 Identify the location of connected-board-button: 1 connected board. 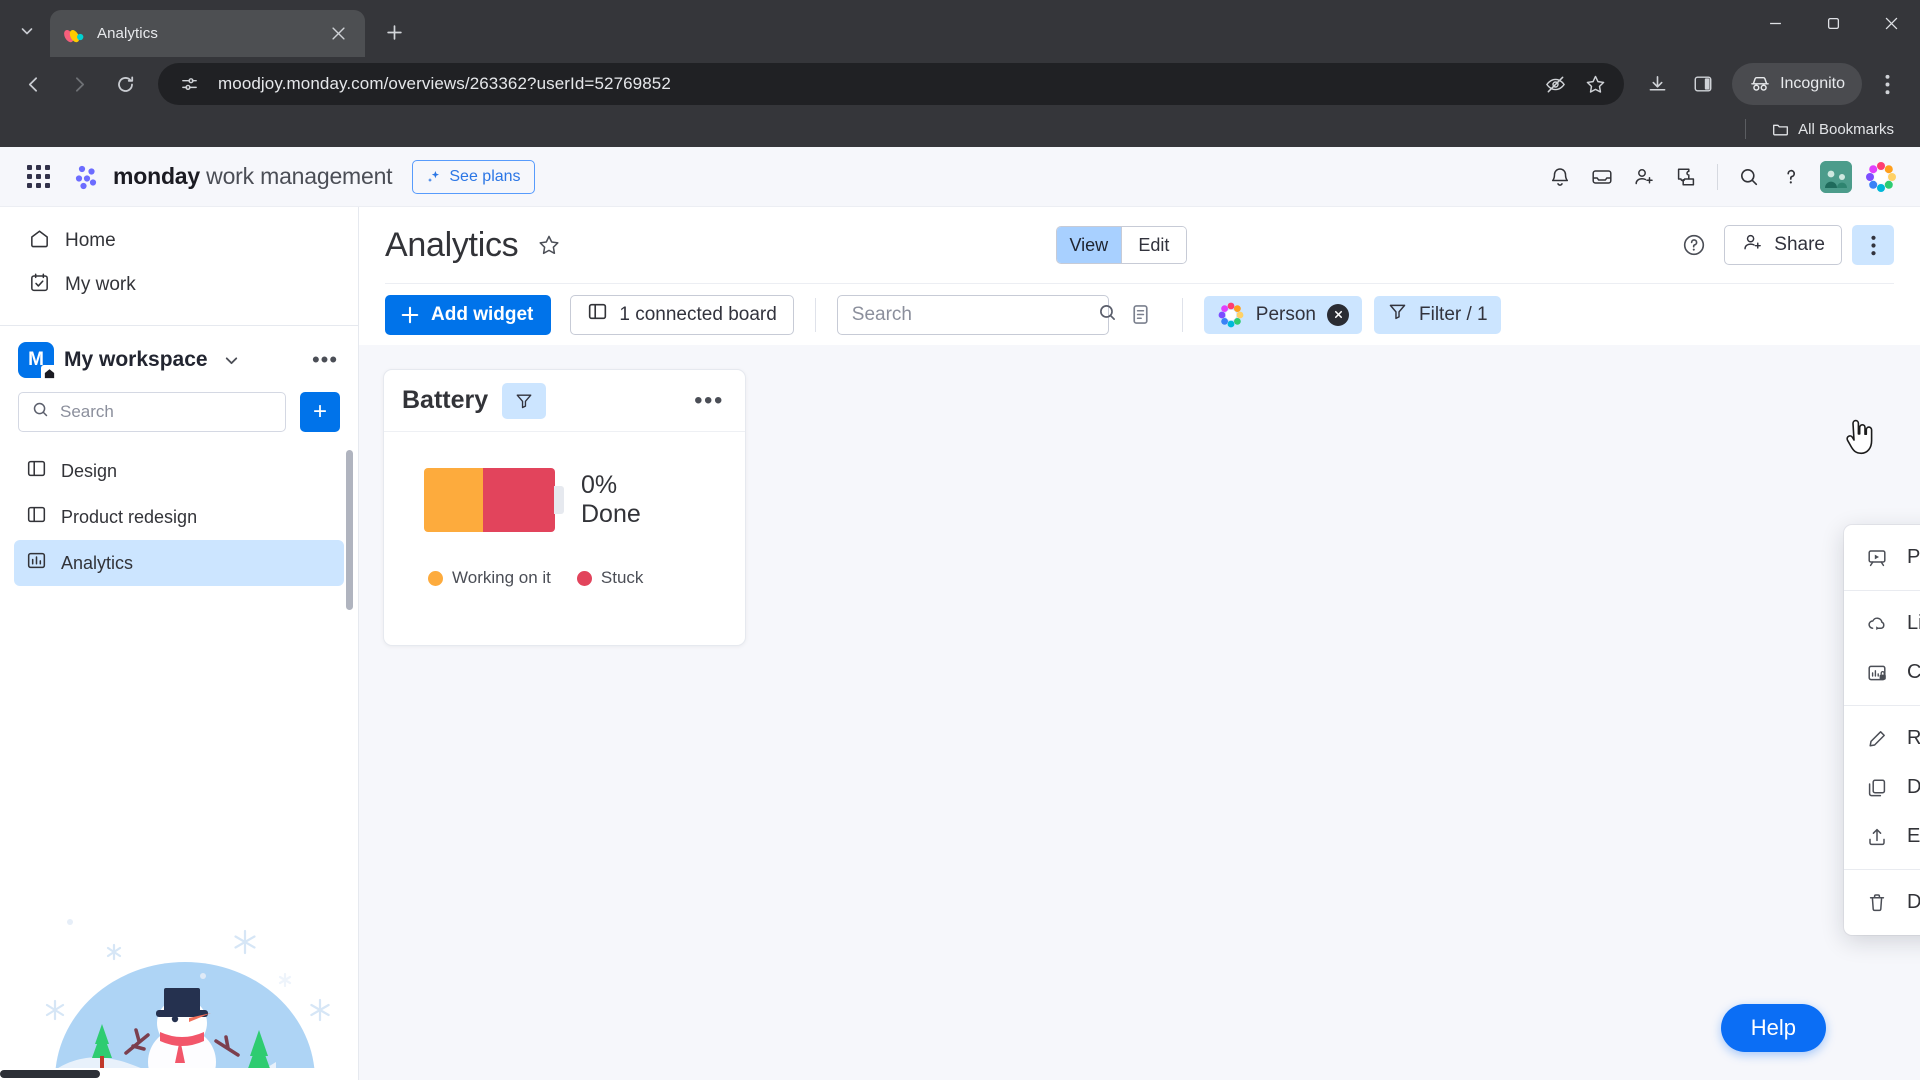
(682, 314).